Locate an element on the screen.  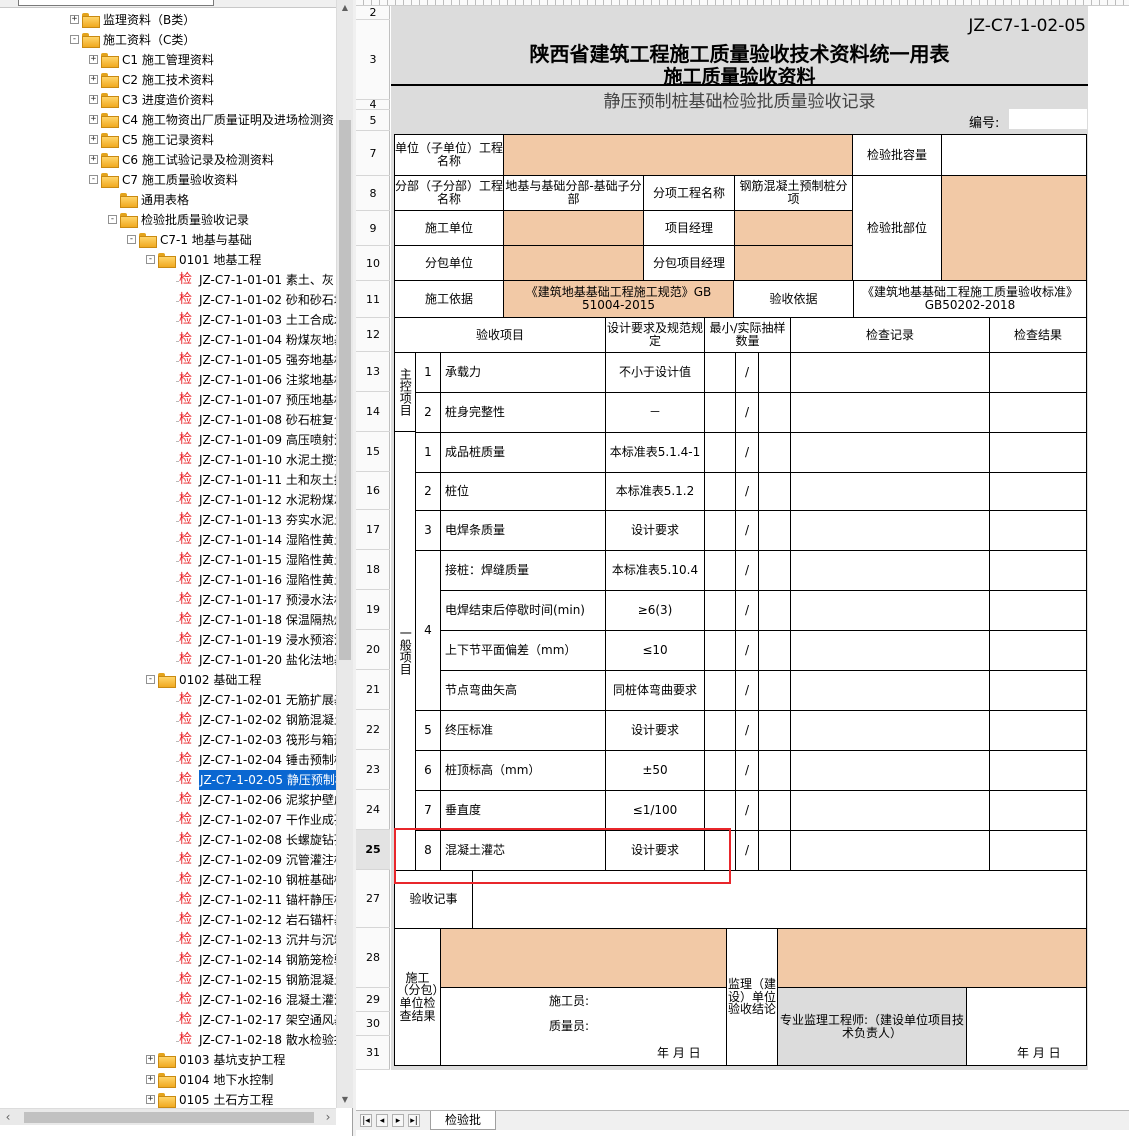
tree-folder-item: - 0101 地基工程 is located at coordinates (168, 260).